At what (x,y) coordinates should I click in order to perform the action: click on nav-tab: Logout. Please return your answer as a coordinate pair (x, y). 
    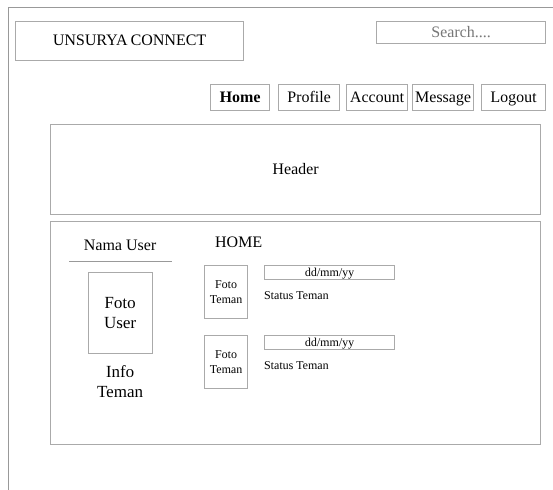
    Looking at the image, I should click on (513, 97).